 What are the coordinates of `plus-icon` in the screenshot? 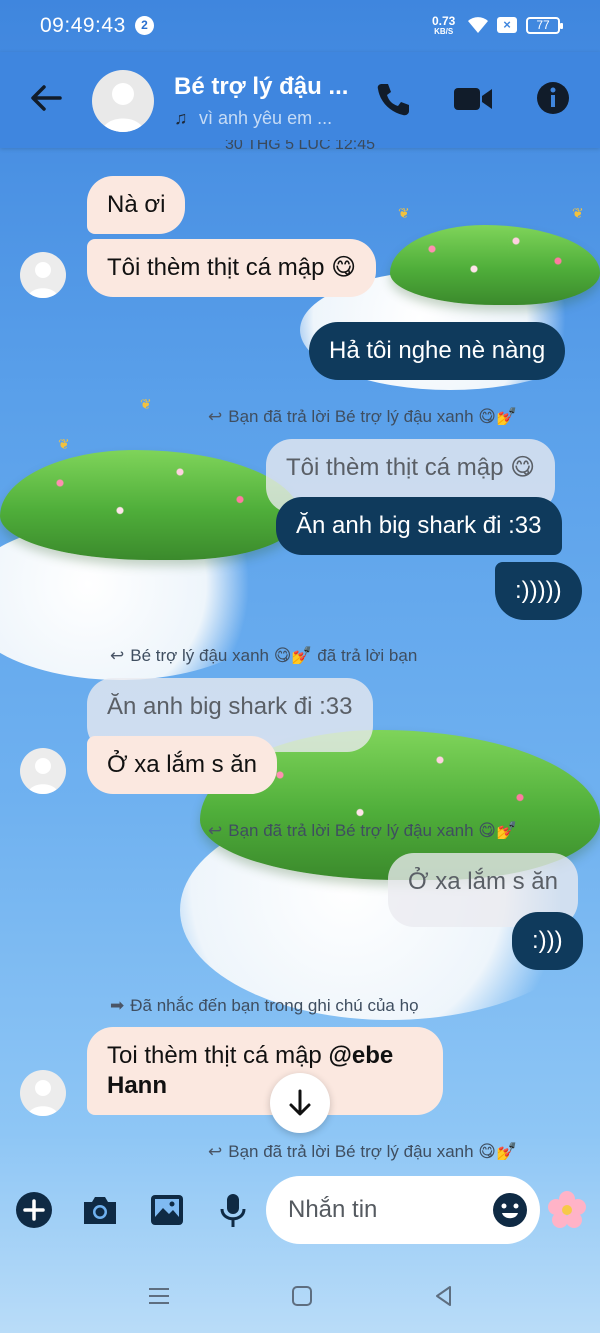 It's located at (34, 1210).